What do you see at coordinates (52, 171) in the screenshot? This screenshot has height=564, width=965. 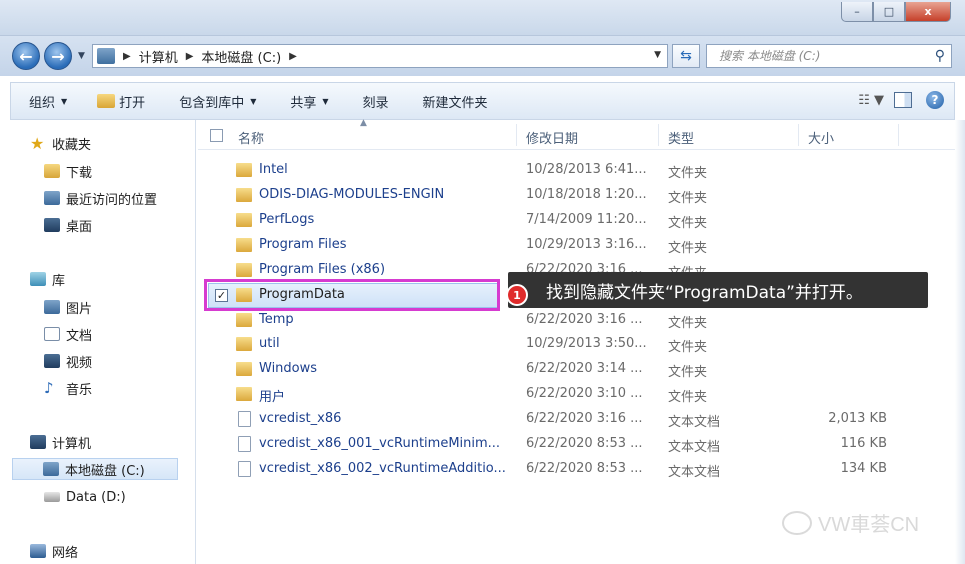 I see `downloads-icon` at bounding box center [52, 171].